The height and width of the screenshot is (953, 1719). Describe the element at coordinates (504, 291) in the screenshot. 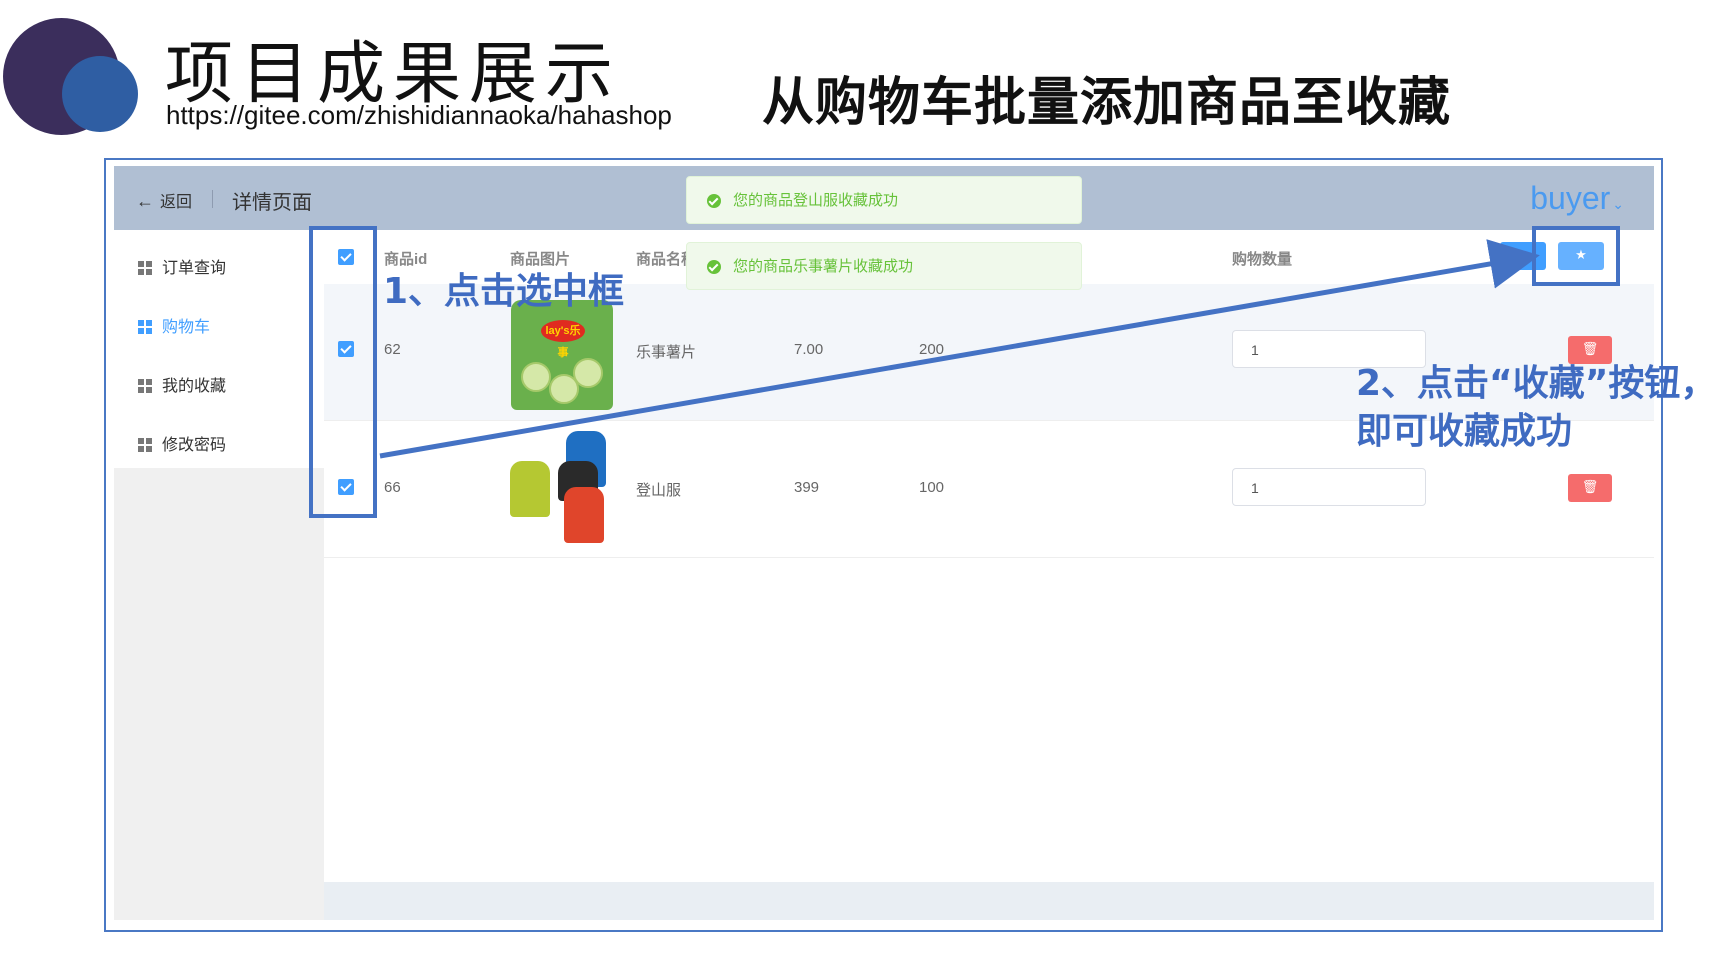

I see `step1-annotation: 1、点击选中框` at that location.